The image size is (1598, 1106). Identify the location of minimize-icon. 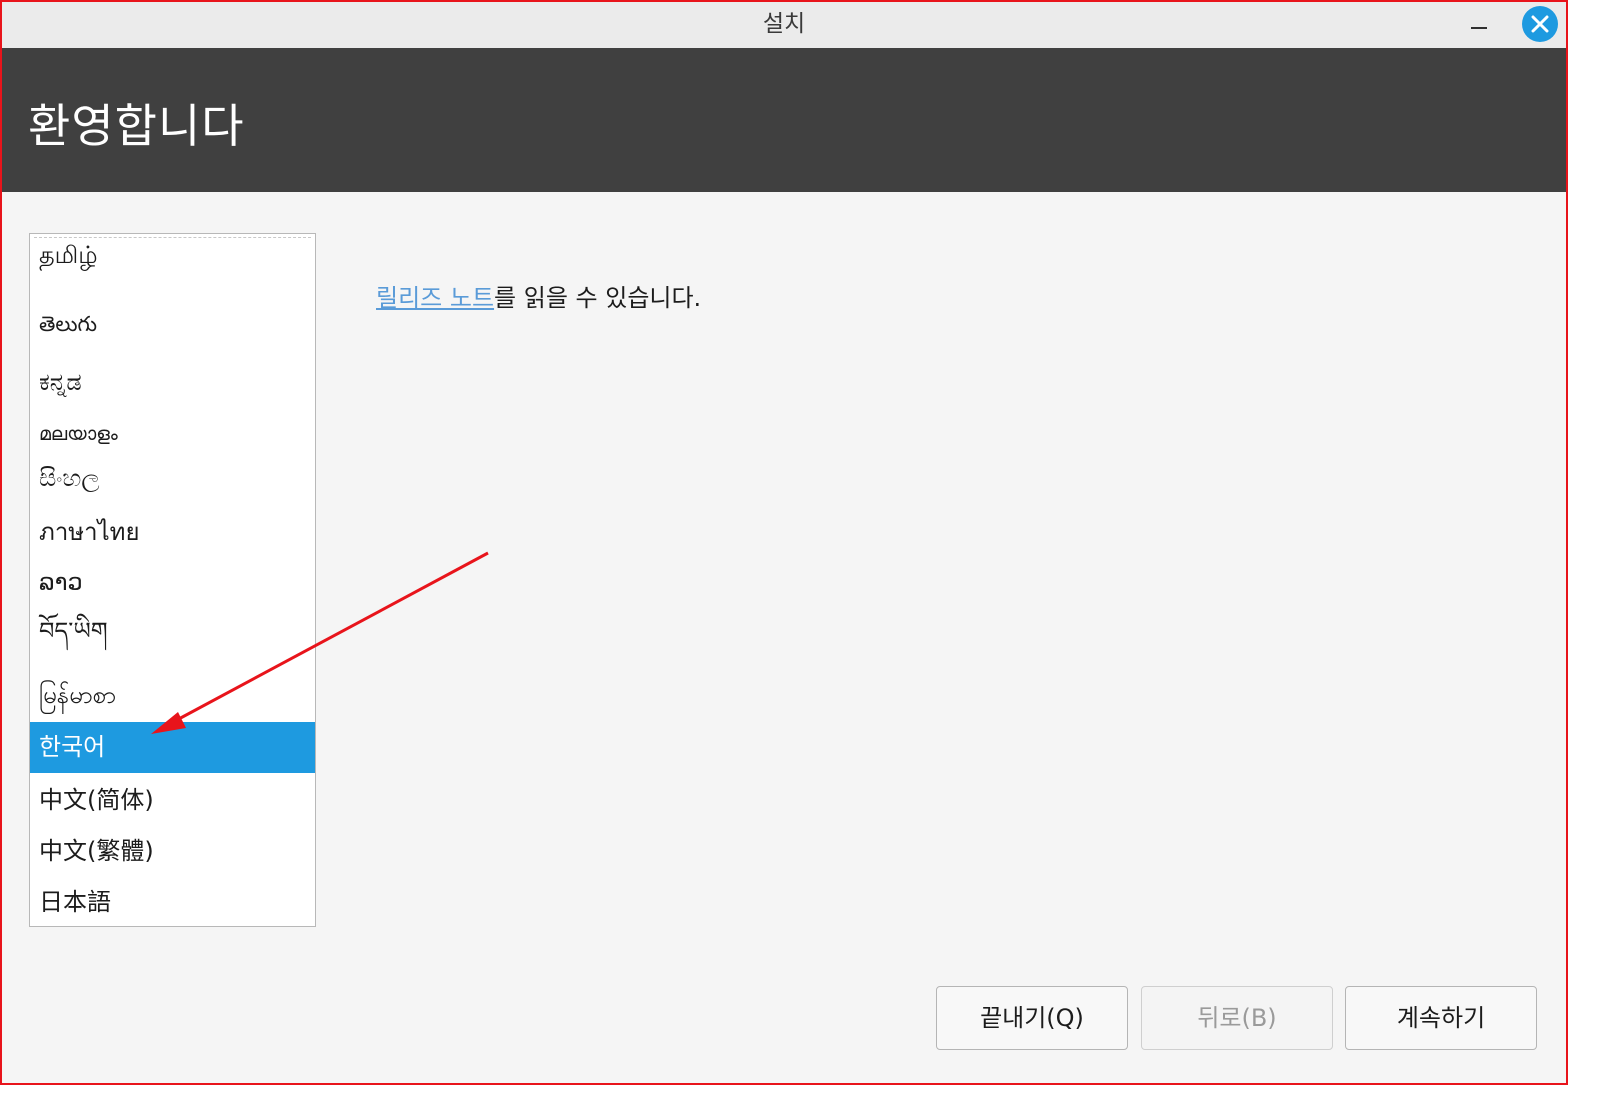
(1478, 25).